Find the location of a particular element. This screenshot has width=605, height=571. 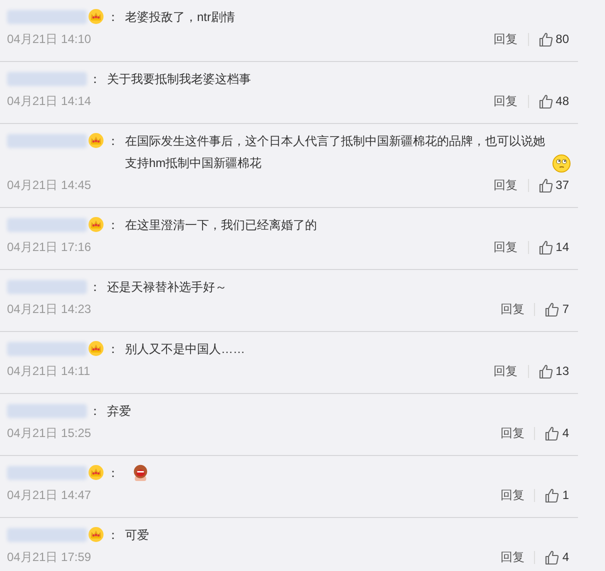

comment-time: 04月21日 14:10 is located at coordinates (49, 39).